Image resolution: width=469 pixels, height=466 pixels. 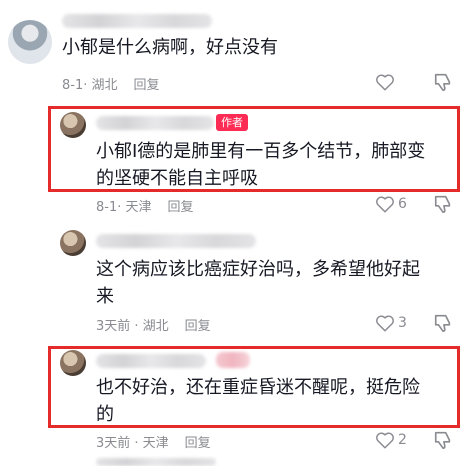 I want to click on like-button, so click(x=385, y=82).